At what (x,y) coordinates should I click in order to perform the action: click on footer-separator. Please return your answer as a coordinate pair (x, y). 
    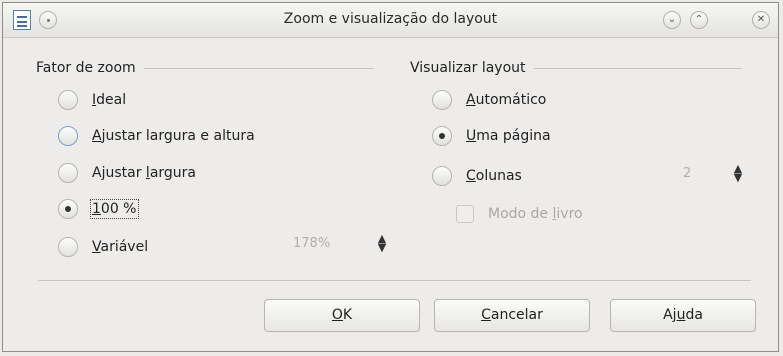
    Looking at the image, I should click on (394, 280).